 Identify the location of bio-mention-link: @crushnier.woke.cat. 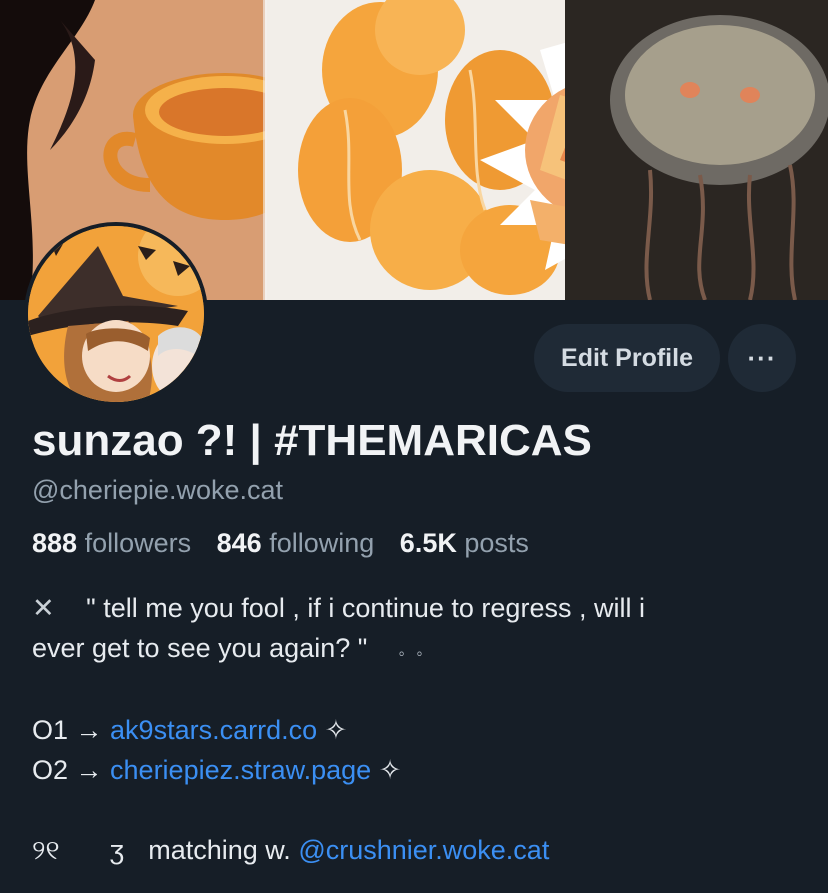
(423, 850).